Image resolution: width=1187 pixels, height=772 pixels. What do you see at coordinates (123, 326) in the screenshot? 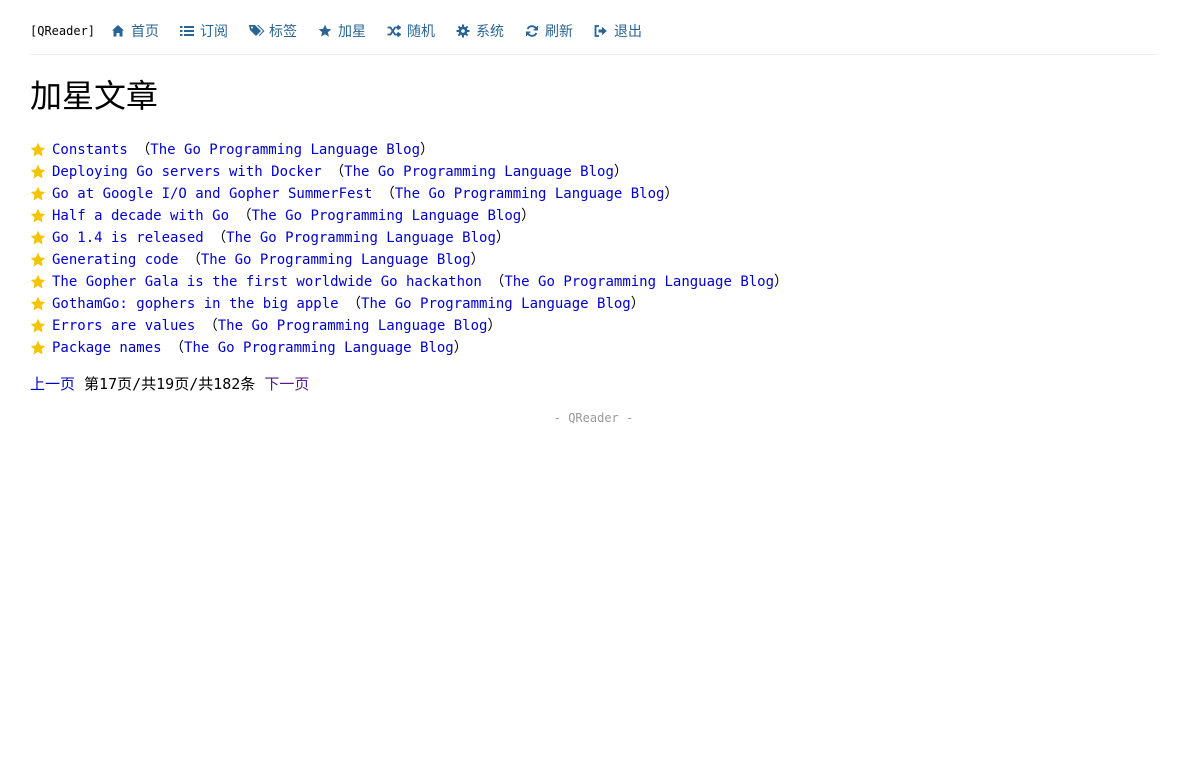
I see `article-title-link: Errors are values` at bounding box center [123, 326].